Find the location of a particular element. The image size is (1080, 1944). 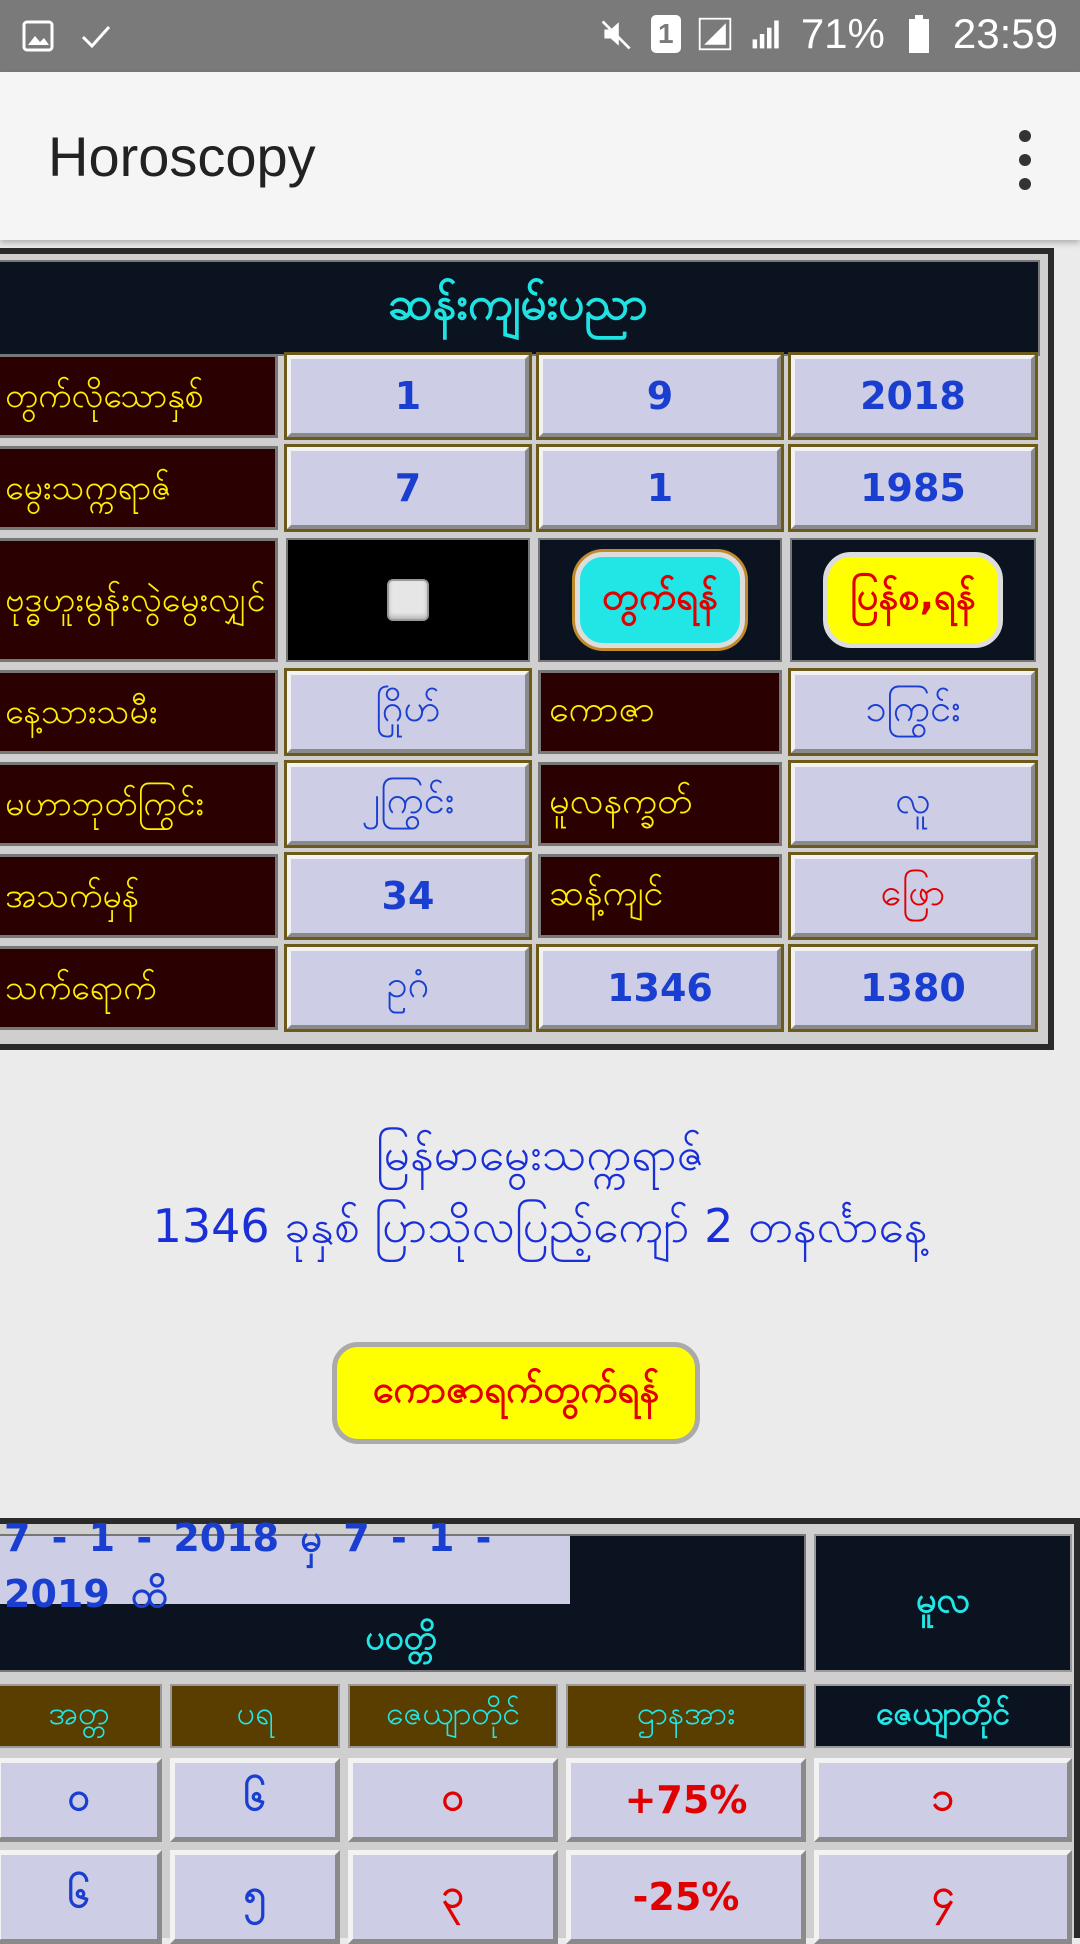

app-title: Horoscopy is located at coordinates (182, 156).